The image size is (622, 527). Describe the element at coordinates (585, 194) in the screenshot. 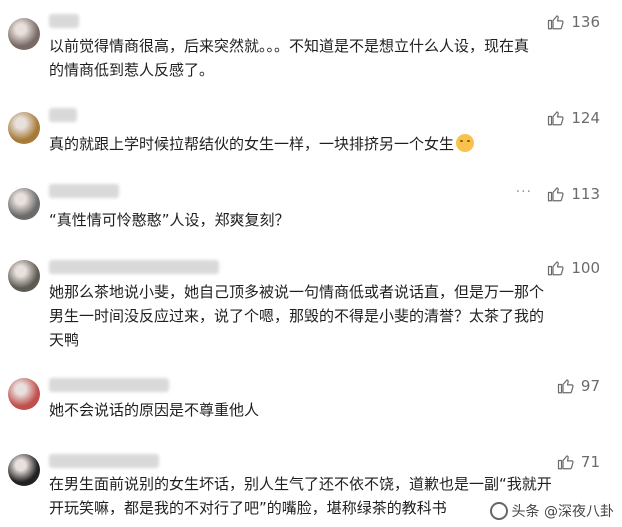

I see `like-count: 113` at that location.